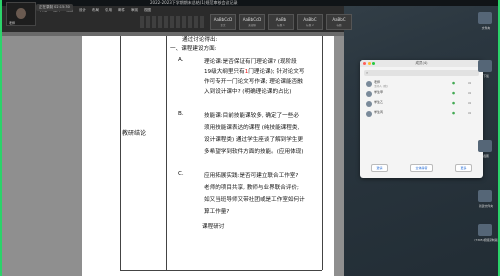 The height and width of the screenshot is (276, 500). What do you see at coordinates (248, 92) in the screenshot?
I see `doc-line: 入到设计课中? (明确理论课的占比)` at bounding box center [248, 92].